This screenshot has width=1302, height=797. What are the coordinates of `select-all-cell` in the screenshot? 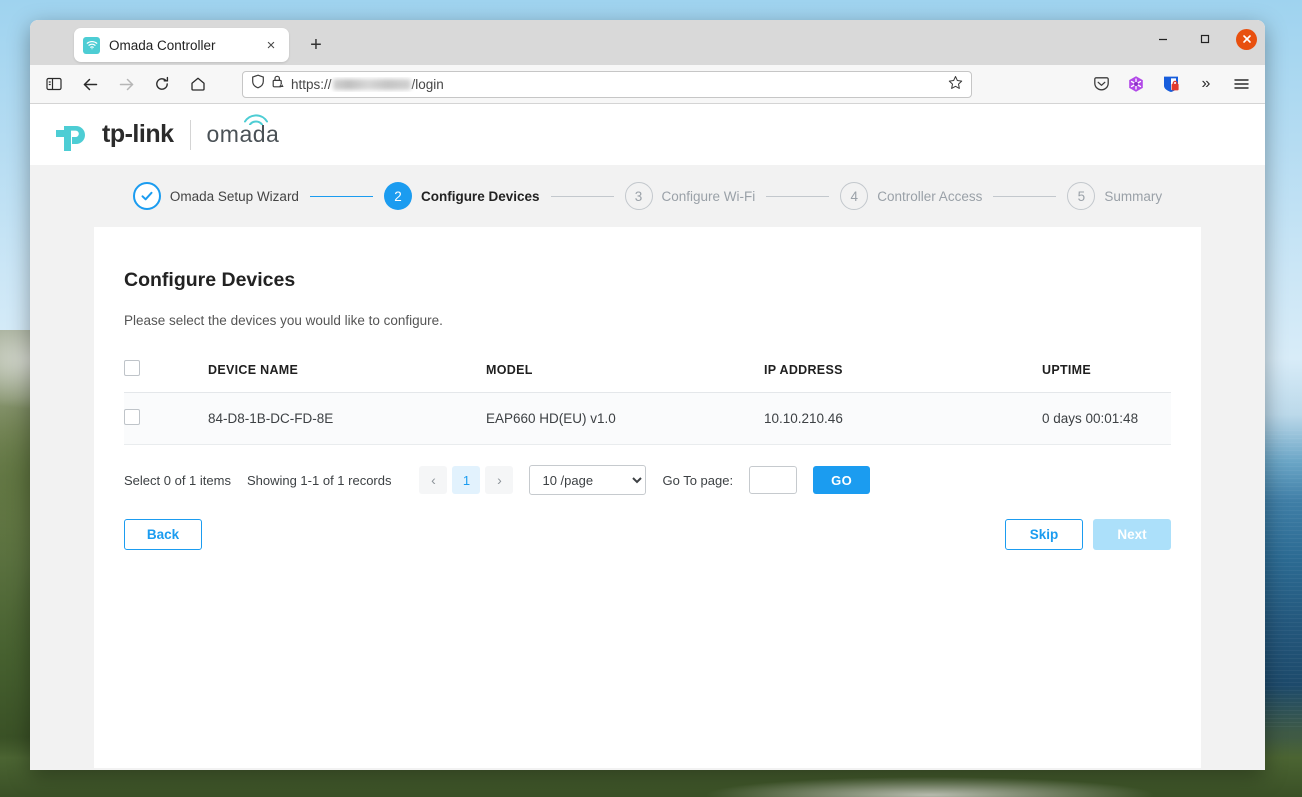 It's located at (166, 371).